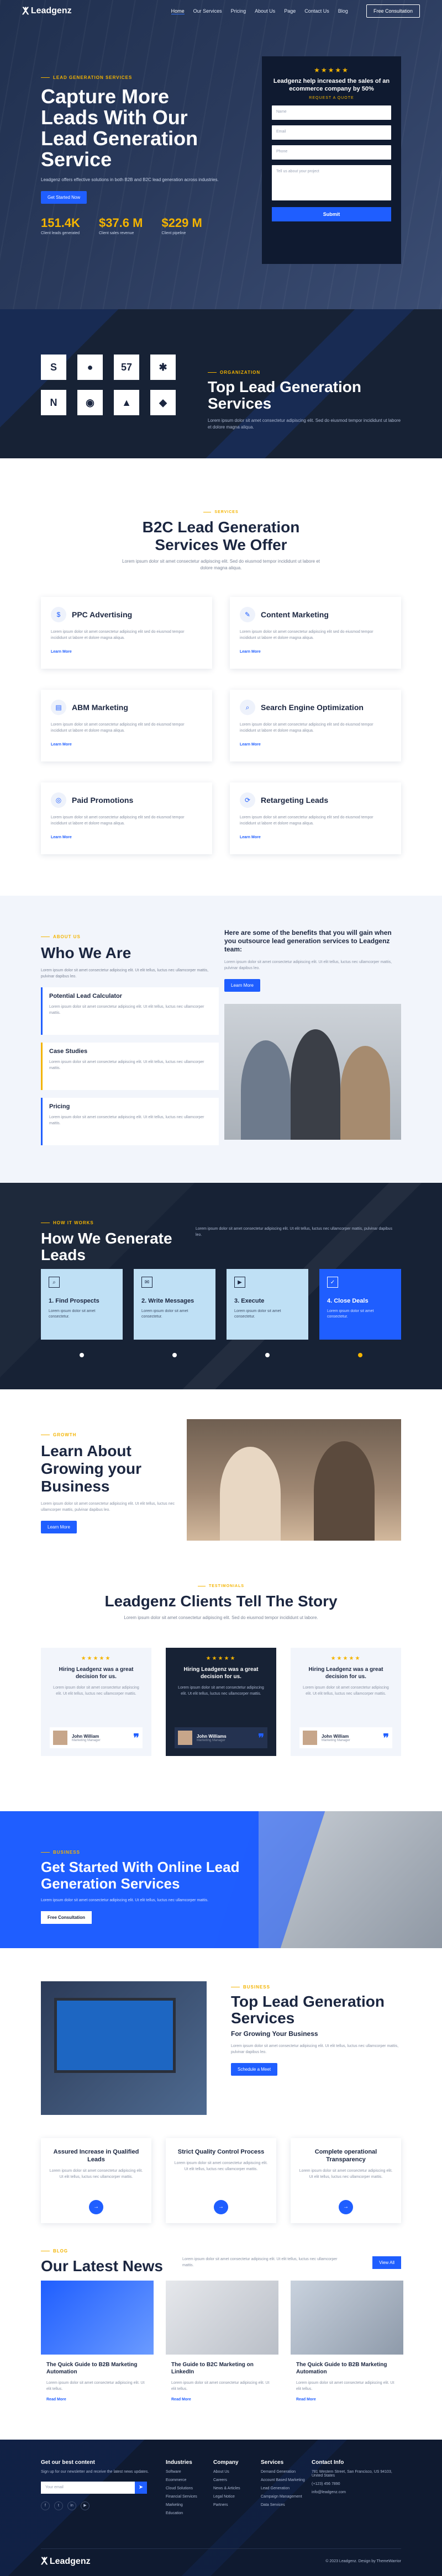 This screenshot has width=442, height=2576. What do you see at coordinates (181, 2472) in the screenshot?
I see `footer-link: Software` at bounding box center [181, 2472].